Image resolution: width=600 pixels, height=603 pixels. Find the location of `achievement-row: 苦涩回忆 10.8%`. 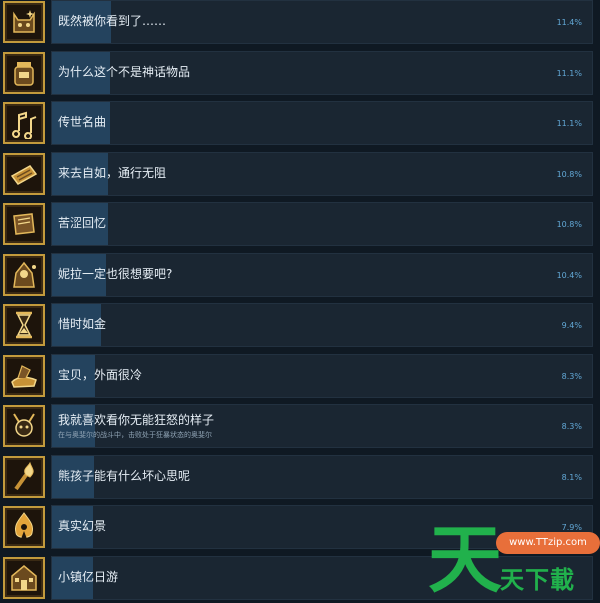

achievement-row: 苦涩回忆 10.8% is located at coordinates (300, 225).